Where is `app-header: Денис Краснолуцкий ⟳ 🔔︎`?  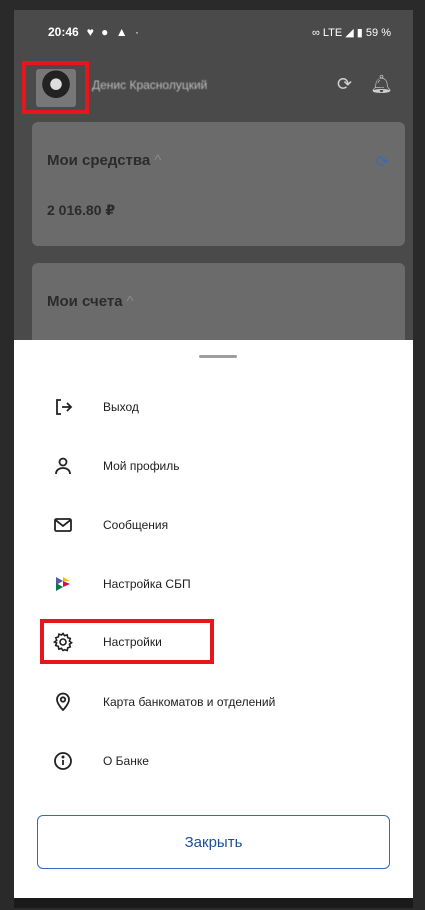 app-header: Денис Краснолуцкий ⟳ 🔔︎ is located at coordinates (213, 87).